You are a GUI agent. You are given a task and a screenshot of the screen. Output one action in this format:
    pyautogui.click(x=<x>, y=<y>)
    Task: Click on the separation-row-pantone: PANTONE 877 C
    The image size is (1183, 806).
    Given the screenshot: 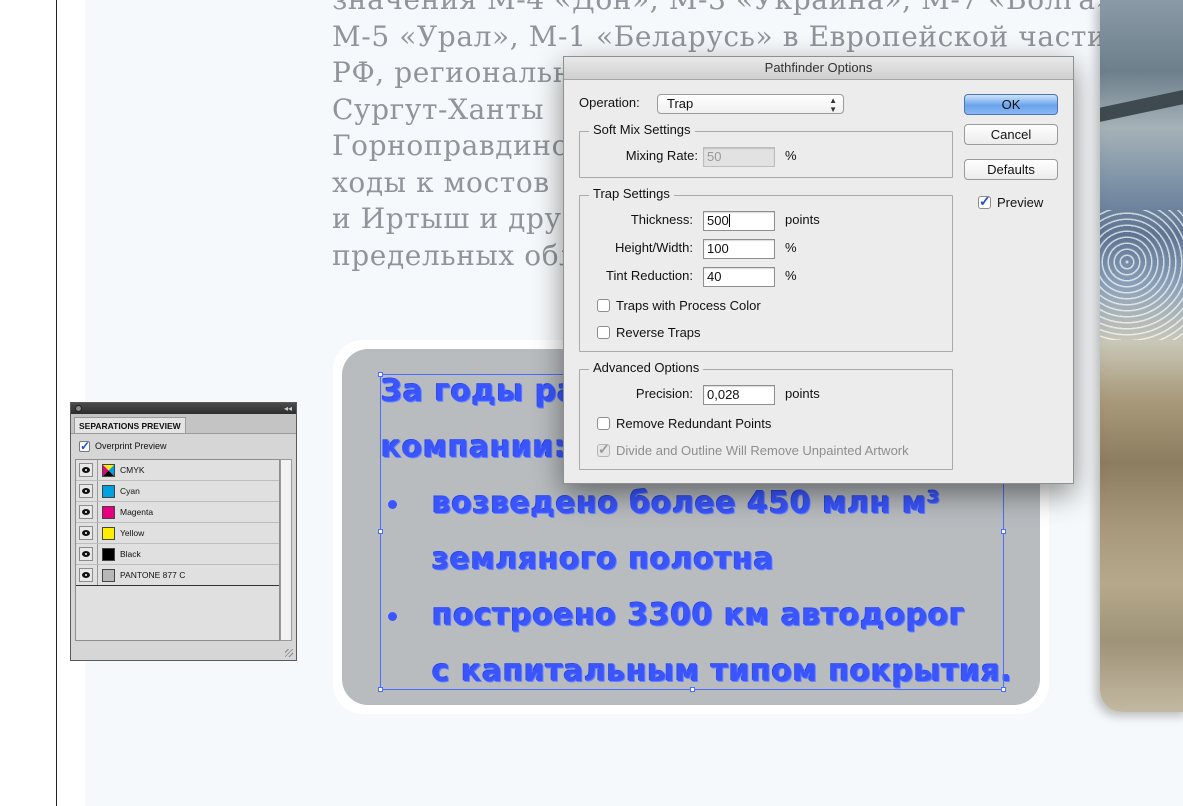 What is the action you would take?
    pyautogui.click(x=177, y=575)
    